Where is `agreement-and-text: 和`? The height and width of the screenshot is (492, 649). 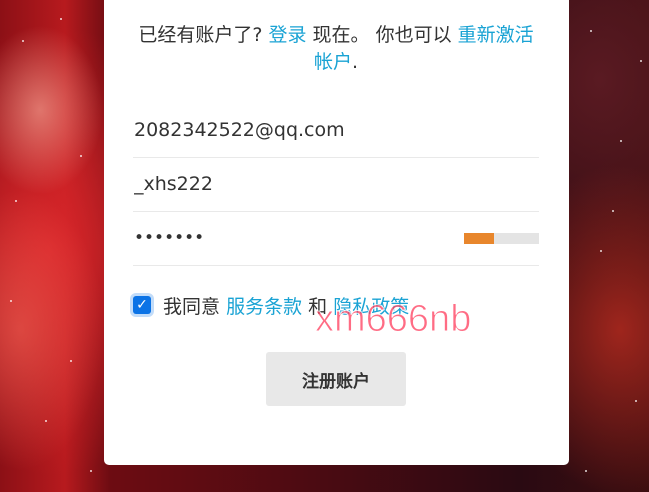 agreement-and-text: 和 is located at coordinates (318, 306).